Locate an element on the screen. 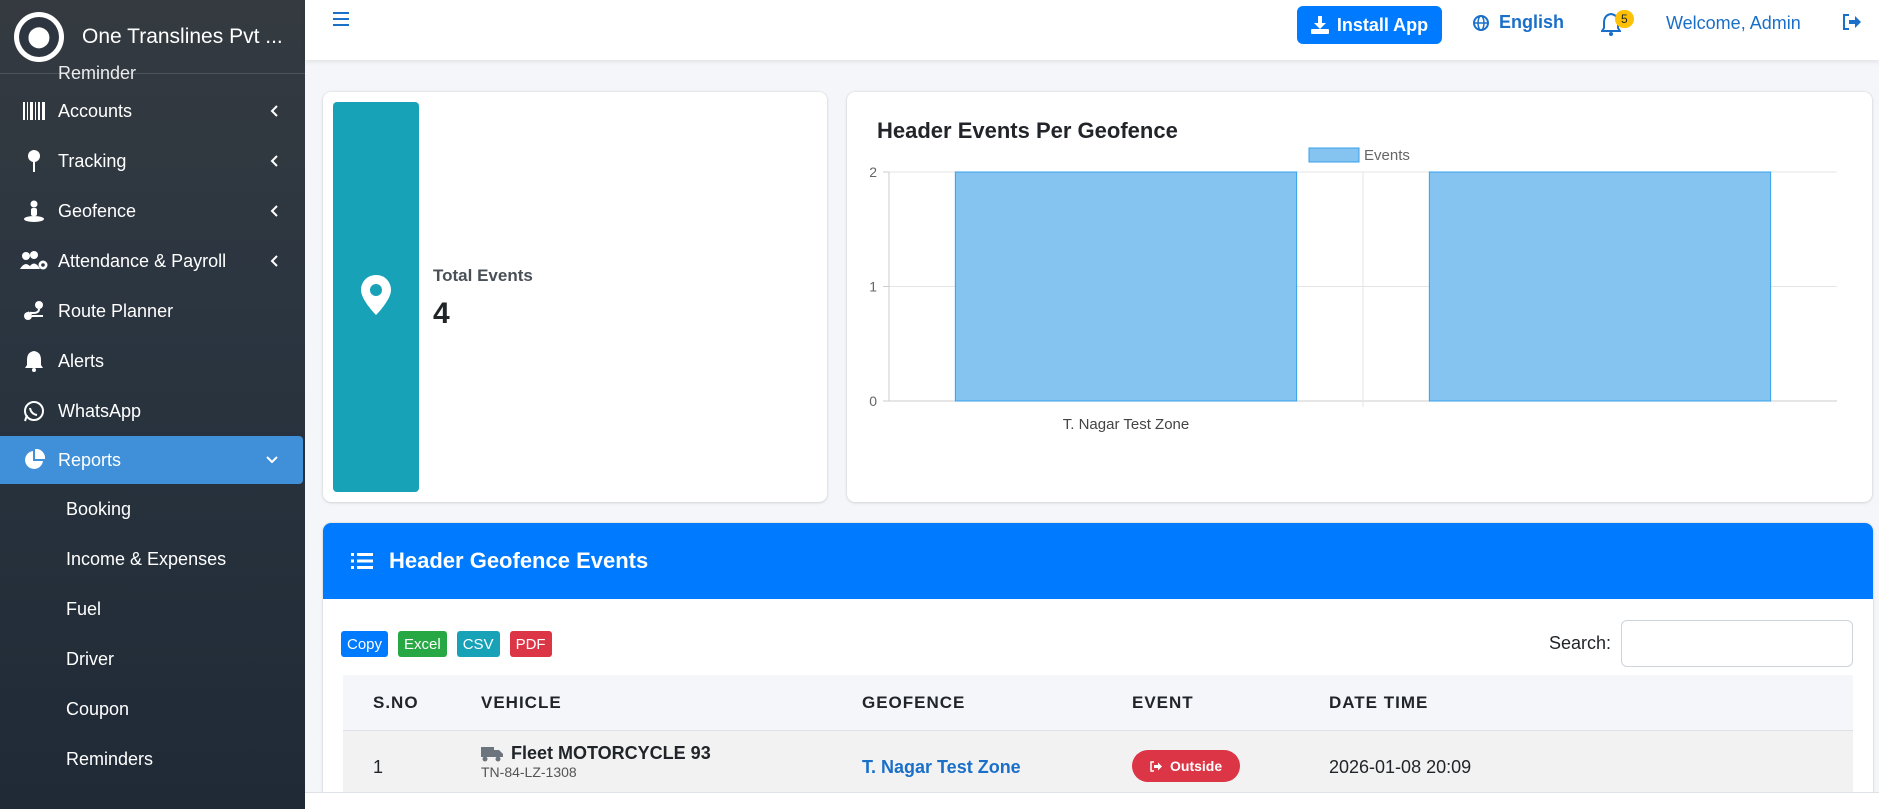 This screenshot has width=1879, height=809. table-header: Header Geofence Events is located at coordinates (1098, 561).